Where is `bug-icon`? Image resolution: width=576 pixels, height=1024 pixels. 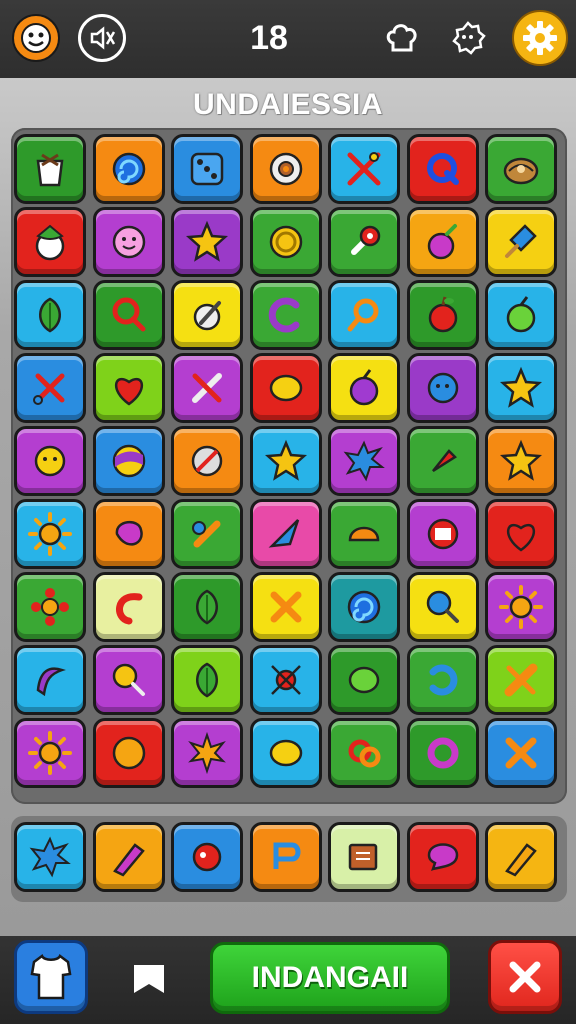
bug-icon is located at coordinates (285, 680).